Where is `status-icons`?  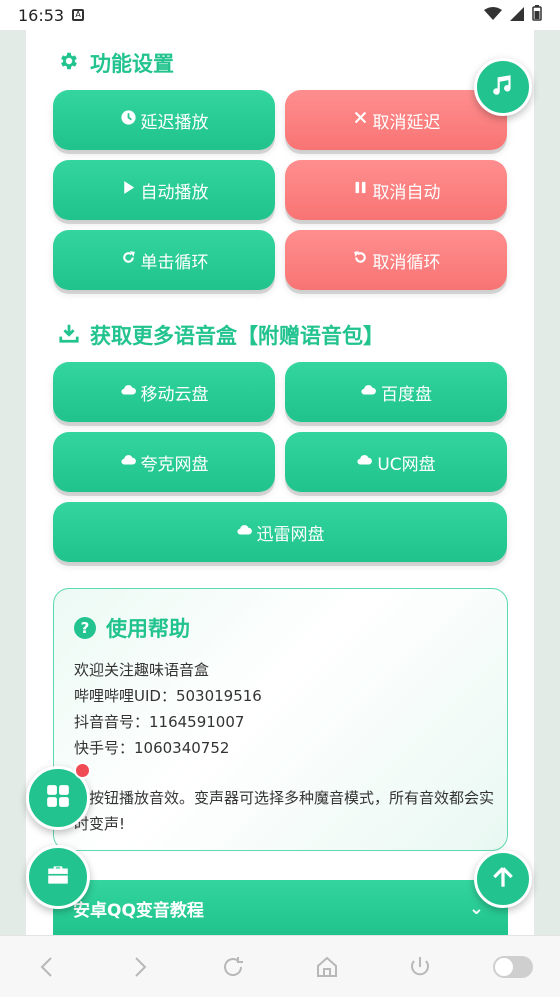
status-icons is located at coordinates (513, 15).